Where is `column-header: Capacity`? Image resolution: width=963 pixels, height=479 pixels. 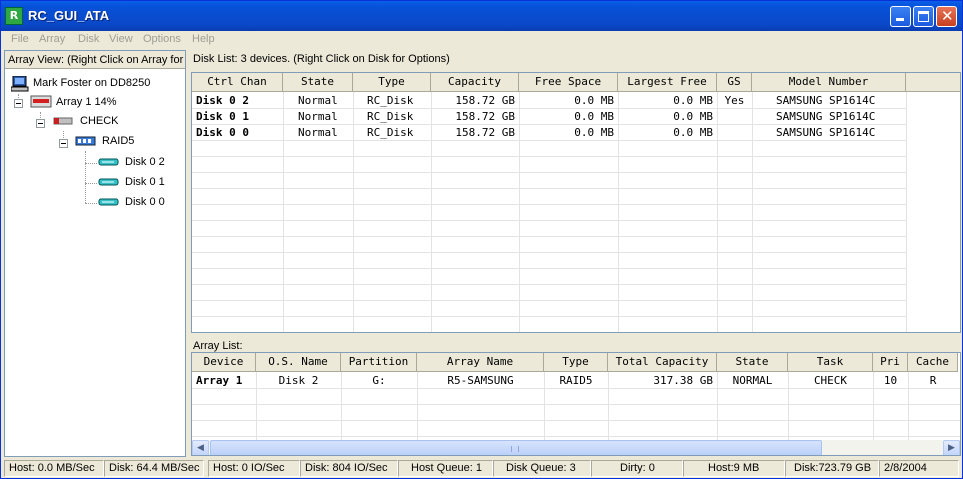
column-header: Capacity is located at coordinates (475, 82).